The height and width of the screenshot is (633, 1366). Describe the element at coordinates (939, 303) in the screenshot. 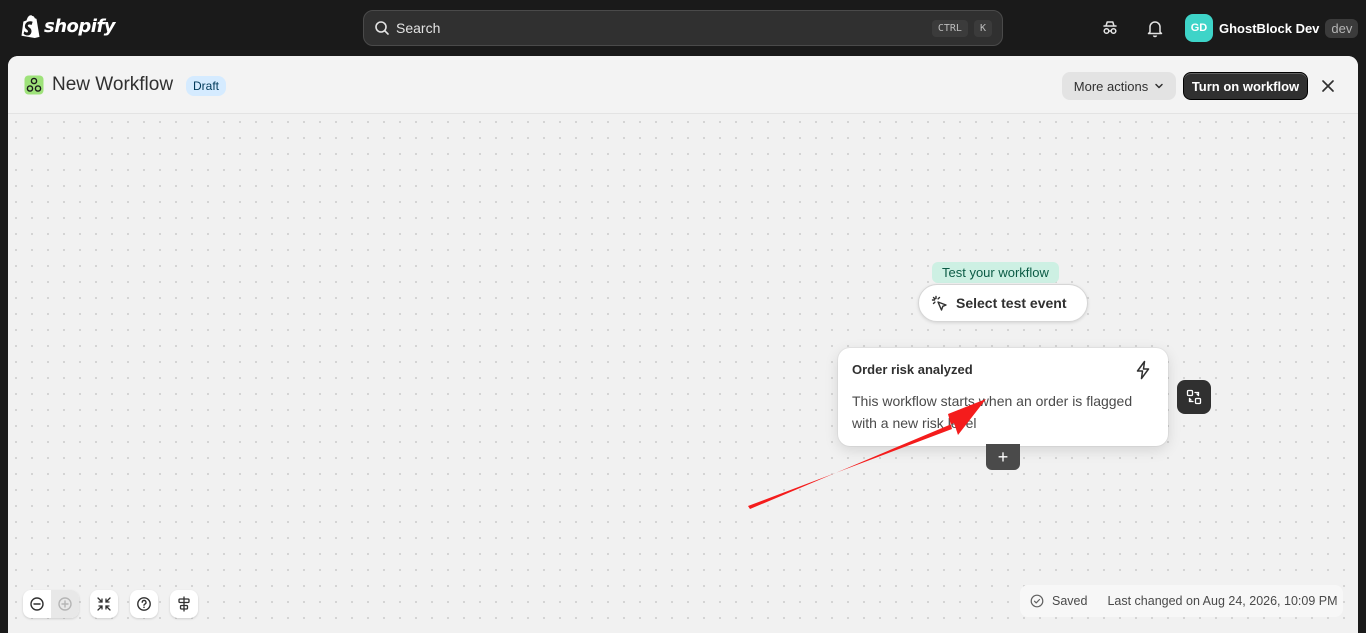

I see `cursor-click-icon` at that location.